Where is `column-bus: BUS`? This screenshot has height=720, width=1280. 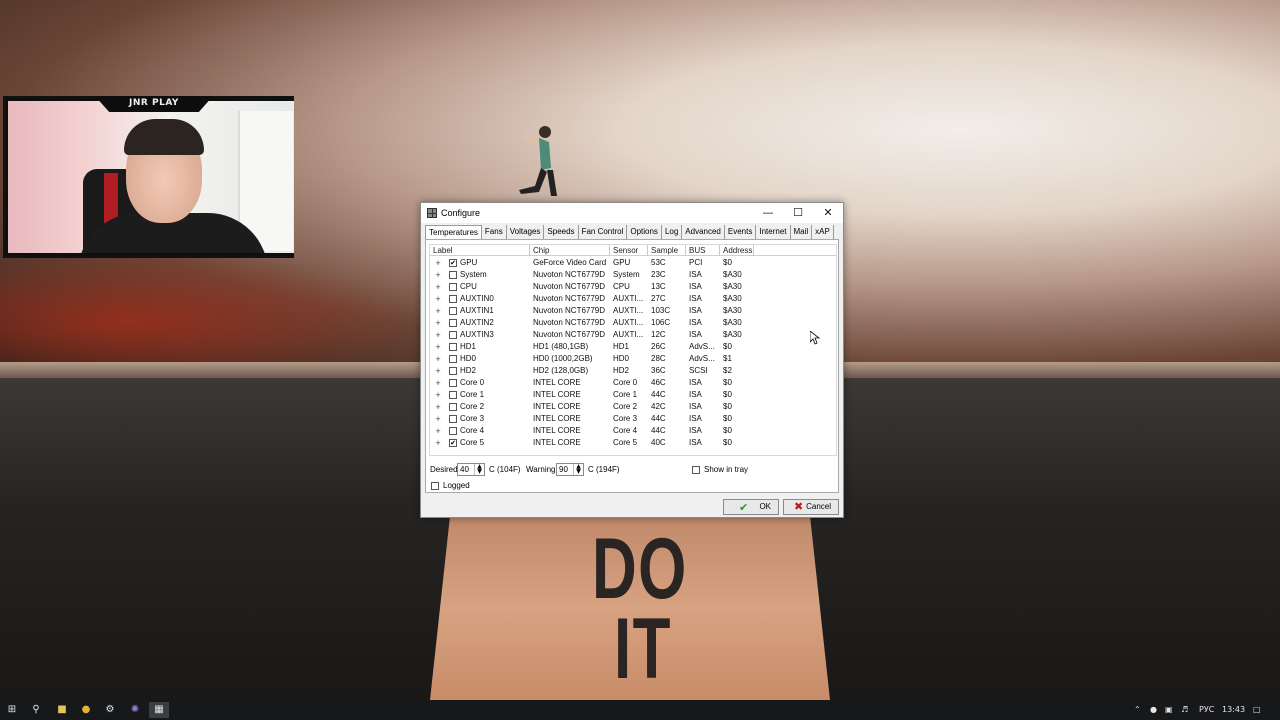
column-bus: BUS is located at coordinates (703, 250).